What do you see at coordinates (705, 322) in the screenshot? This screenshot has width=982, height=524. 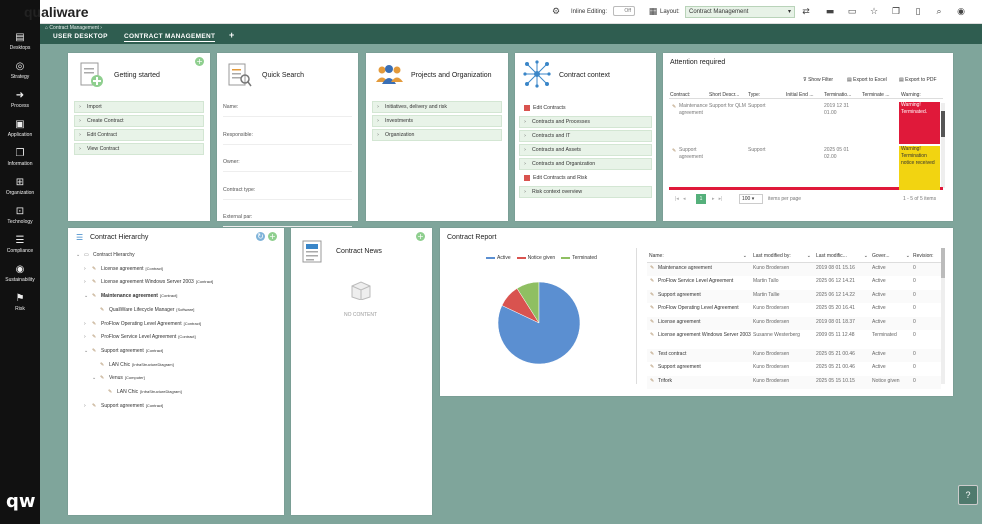 I see `table-cell: License agreement` at bounding box center [705, 322].